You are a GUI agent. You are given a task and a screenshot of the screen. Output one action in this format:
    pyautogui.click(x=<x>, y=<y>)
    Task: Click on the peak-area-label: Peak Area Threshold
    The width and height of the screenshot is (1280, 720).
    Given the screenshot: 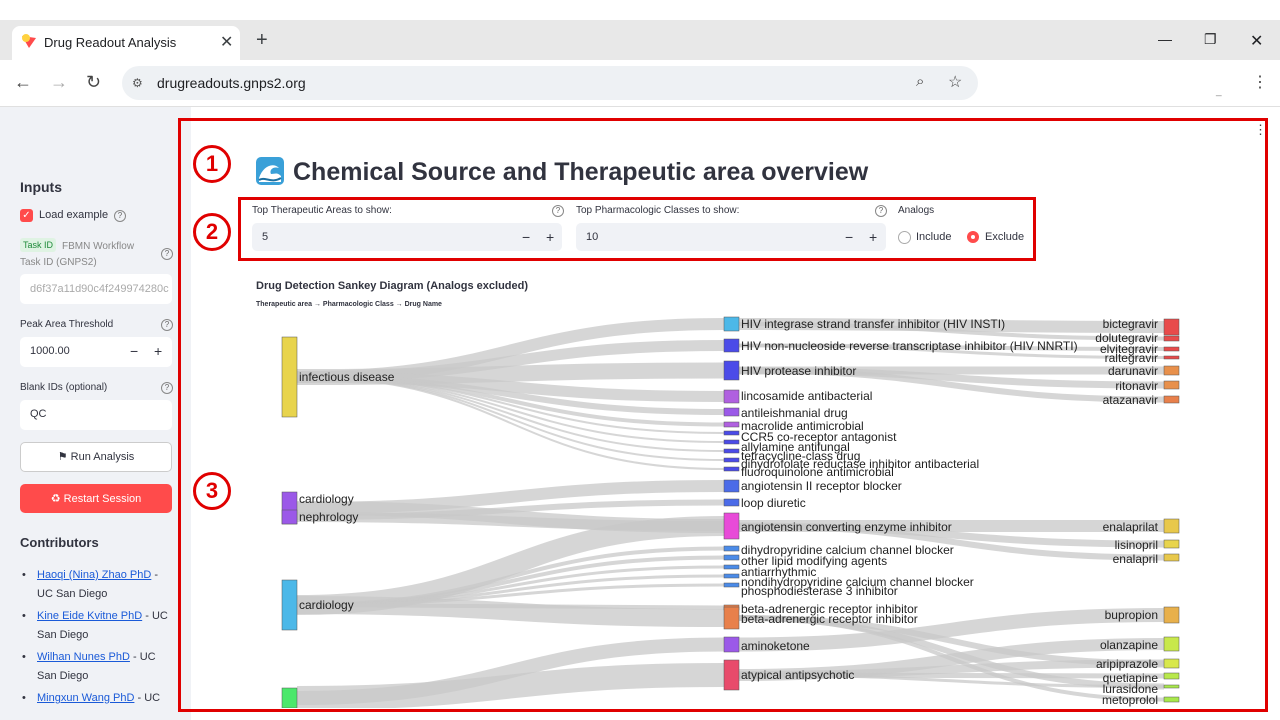 What is the action you would take?
    pyautogui.click(x=67, y=324)
    